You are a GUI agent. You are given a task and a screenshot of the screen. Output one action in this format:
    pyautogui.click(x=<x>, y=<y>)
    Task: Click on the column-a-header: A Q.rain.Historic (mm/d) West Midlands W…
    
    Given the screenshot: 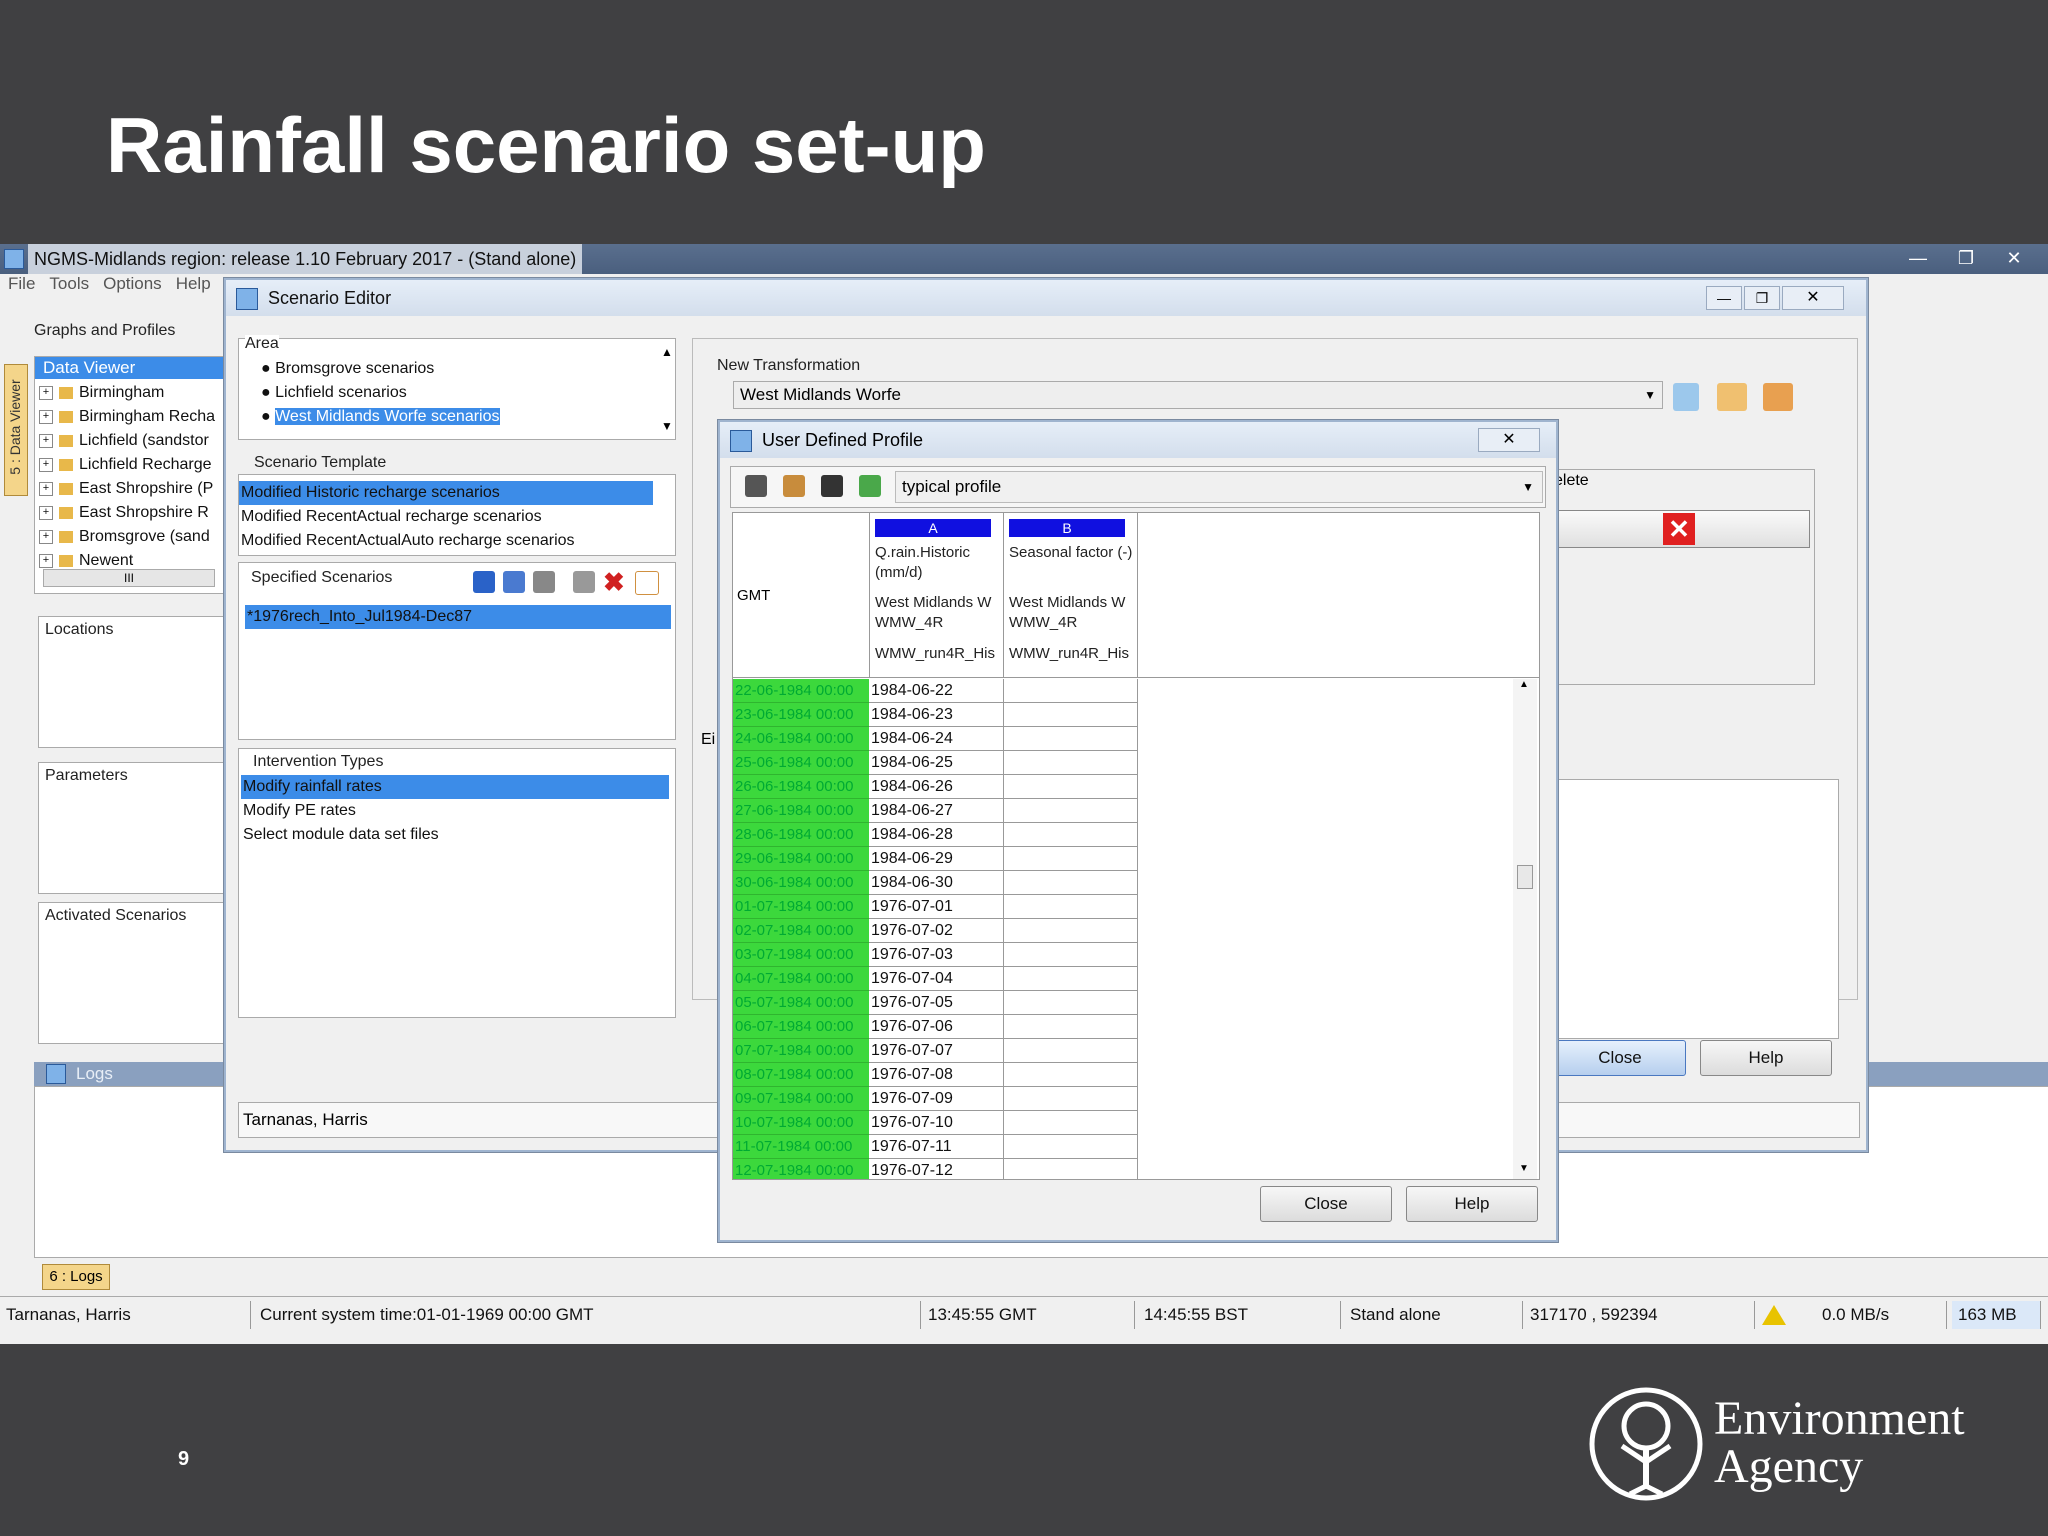 What is the action you would take?
    pyautogui.click(x=936, y=595)
    